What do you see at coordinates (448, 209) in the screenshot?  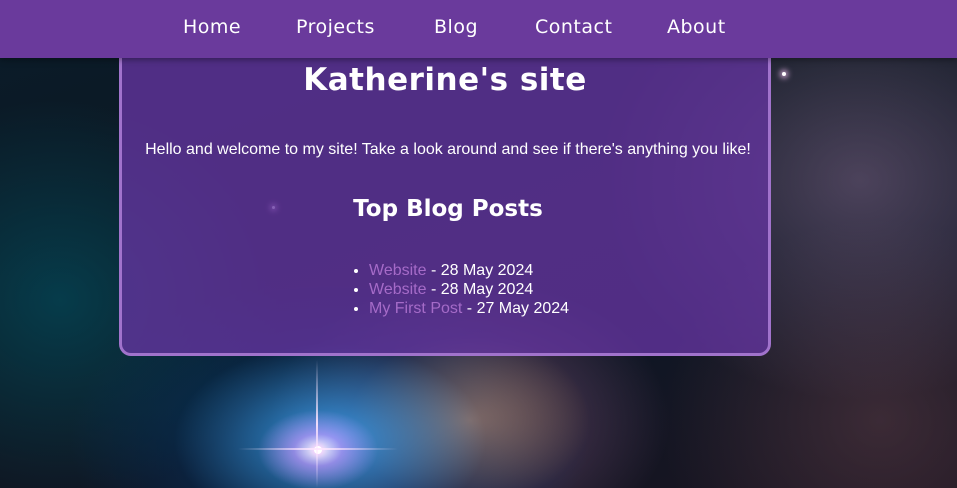 I see `top-blog-posts-heading: Top Blog Posts` at bounding box center [448, 209].